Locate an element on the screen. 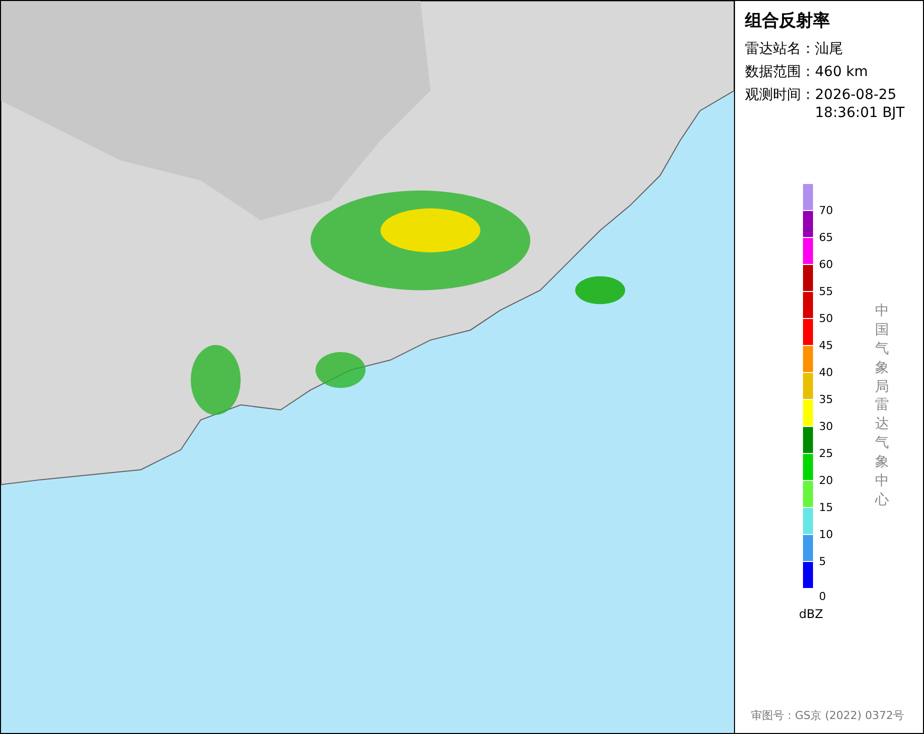 The height and width of the screenshot is (734, 924). field-value: 汕尾 is located at coordinates (829, 49).